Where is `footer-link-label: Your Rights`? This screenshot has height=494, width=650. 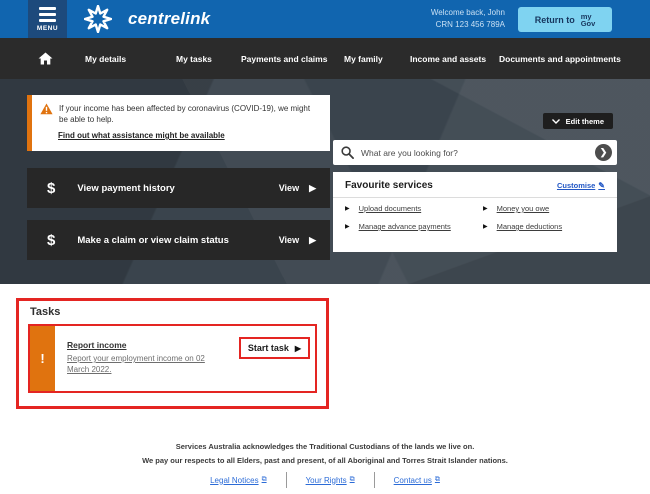
footer-link-label: Your Rights is located at coordinates (326, 480).